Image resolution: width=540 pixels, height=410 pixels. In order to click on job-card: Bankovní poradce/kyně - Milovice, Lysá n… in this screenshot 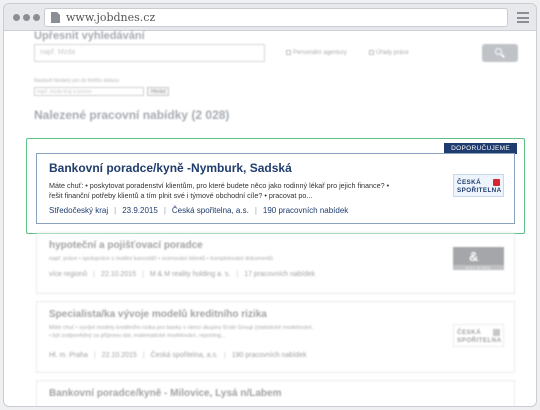, I will do `click(275, 393)`.